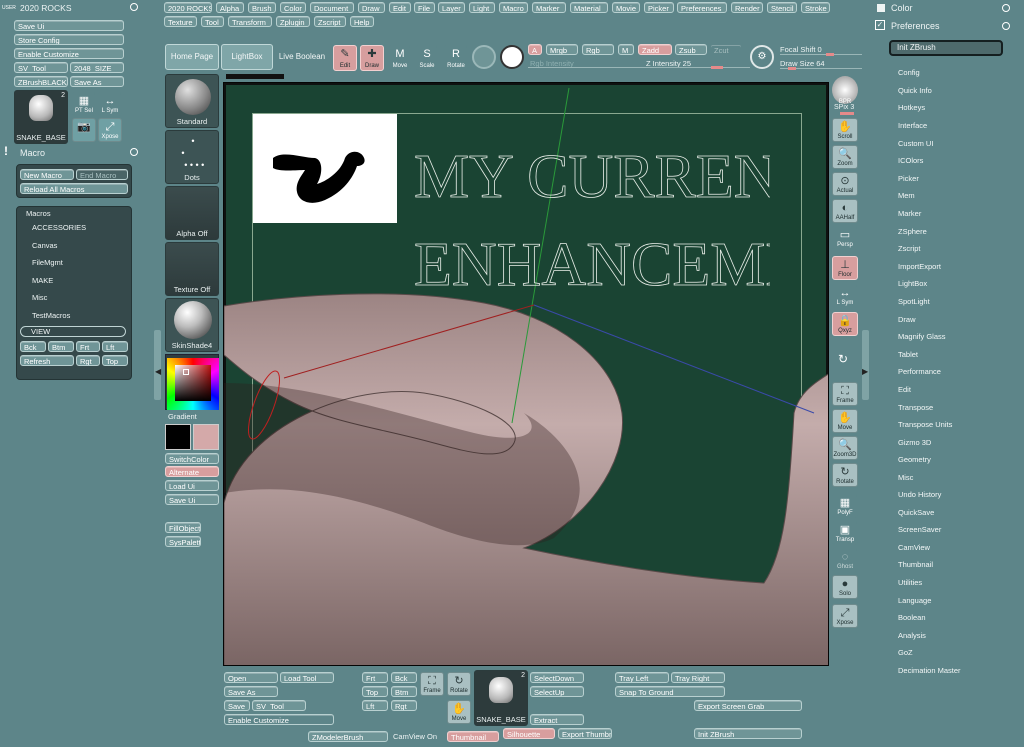 This screenshot has width=1024, height=747. What do you see at coordinates (192, 325) in the screenshot?
I see `material-tile: SkinShade4` at bounding box center [192, 325].